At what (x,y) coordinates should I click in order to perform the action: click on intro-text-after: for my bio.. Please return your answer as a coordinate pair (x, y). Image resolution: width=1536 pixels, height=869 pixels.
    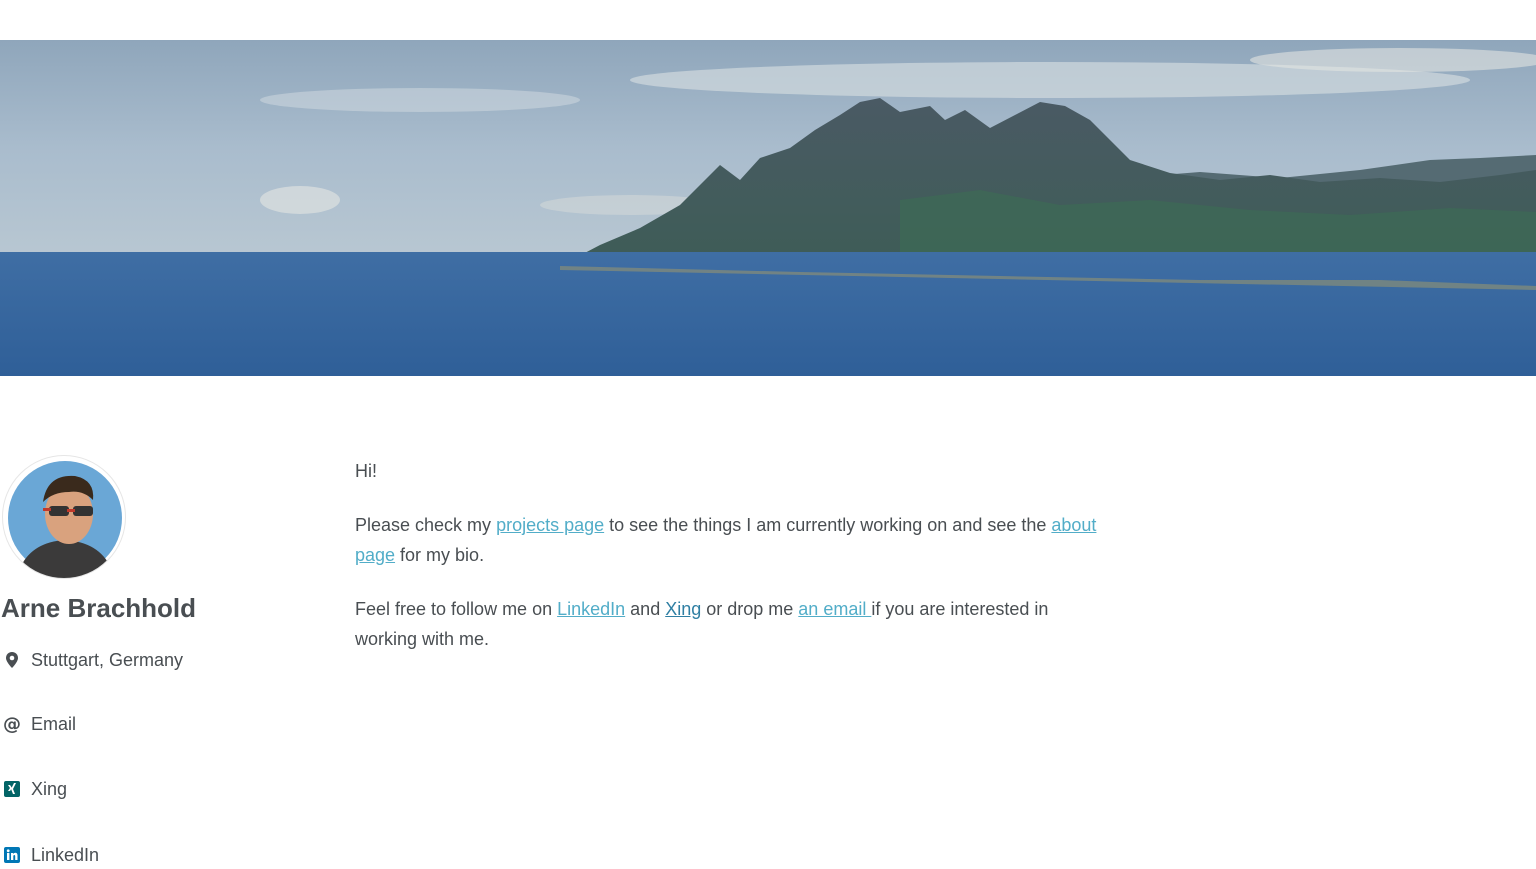
    Looking at the image, I should click on (440, 555).